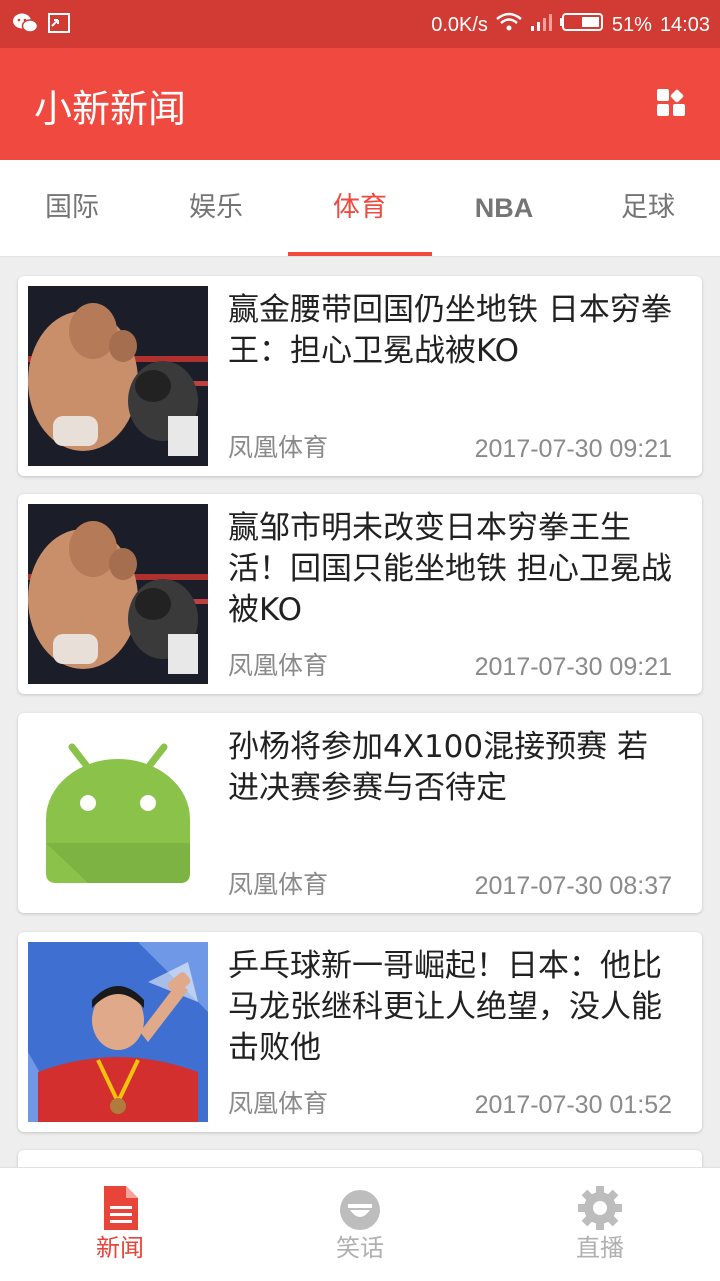 This screenshot has width=720, height=1281. I want to click on news-time: 2017-07-30 08:37, so click(573, 886).